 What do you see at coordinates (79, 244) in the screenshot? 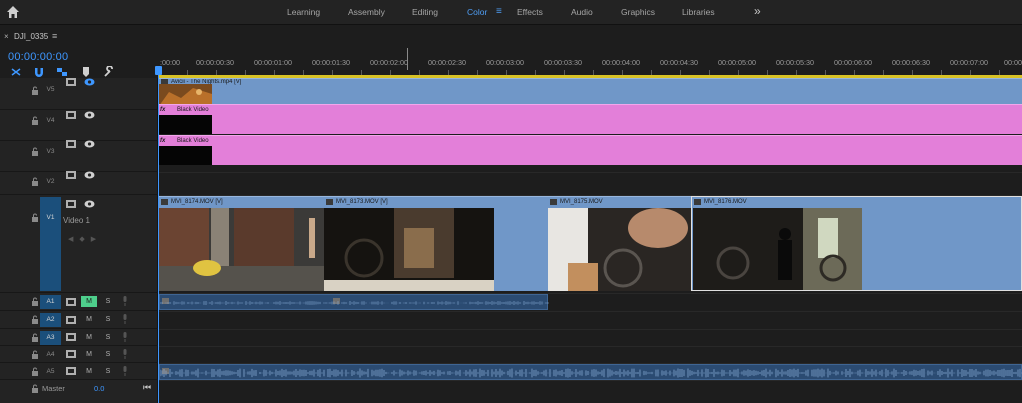
I see `track-header-v1: V1` at bounding box center [79, 244].